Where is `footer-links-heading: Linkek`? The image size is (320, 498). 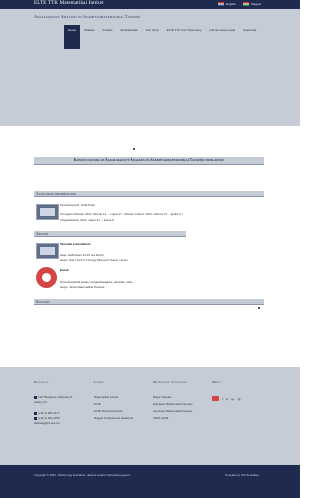
footer-links-heading: Linkek is located at coordinates (99, 382).